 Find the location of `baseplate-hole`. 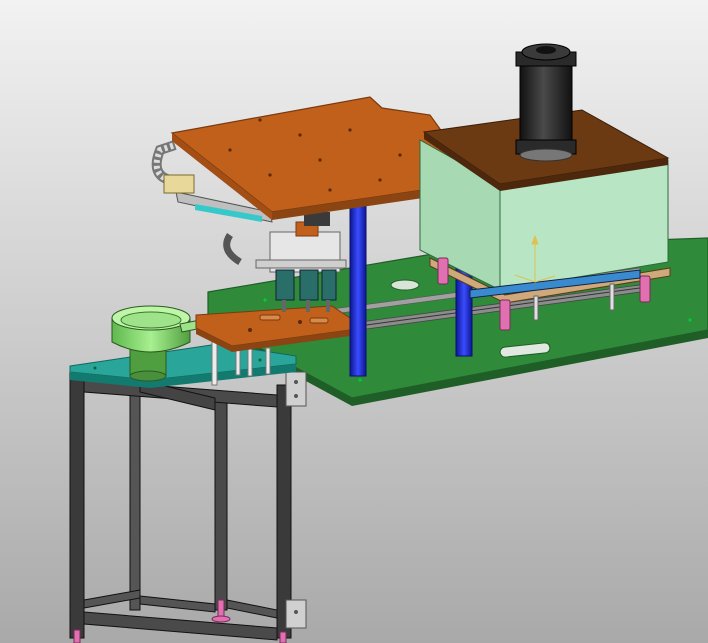

baseplate-hole is located at coordinates (405, 285).